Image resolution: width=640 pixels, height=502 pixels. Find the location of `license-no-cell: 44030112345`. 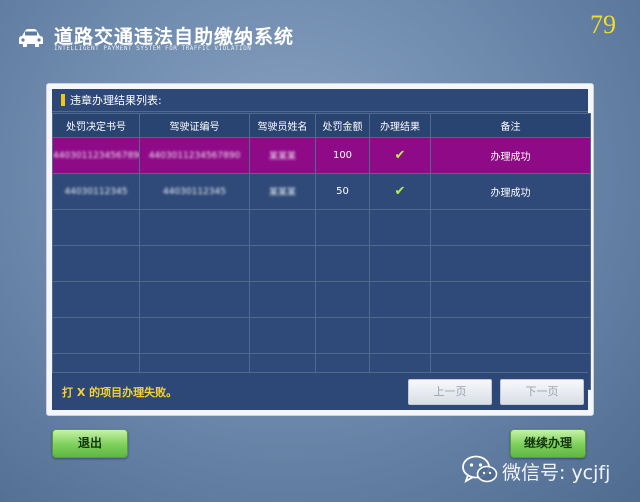

license-no-cell: 44030112345 is located at coordinates (194, 191).